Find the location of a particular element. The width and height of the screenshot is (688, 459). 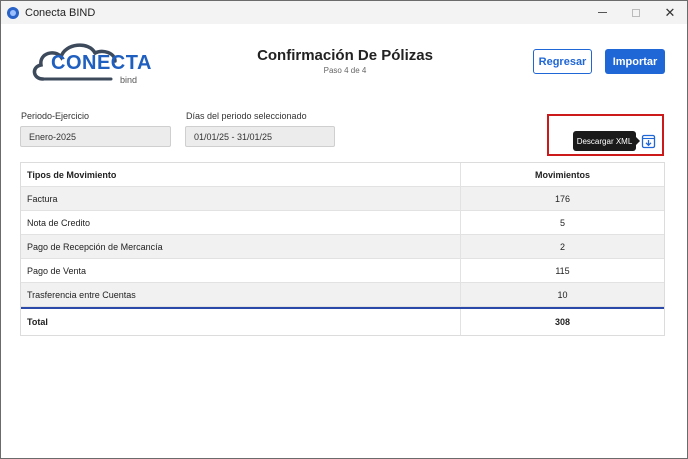

maximize-button is located at coordinates (636, 12).